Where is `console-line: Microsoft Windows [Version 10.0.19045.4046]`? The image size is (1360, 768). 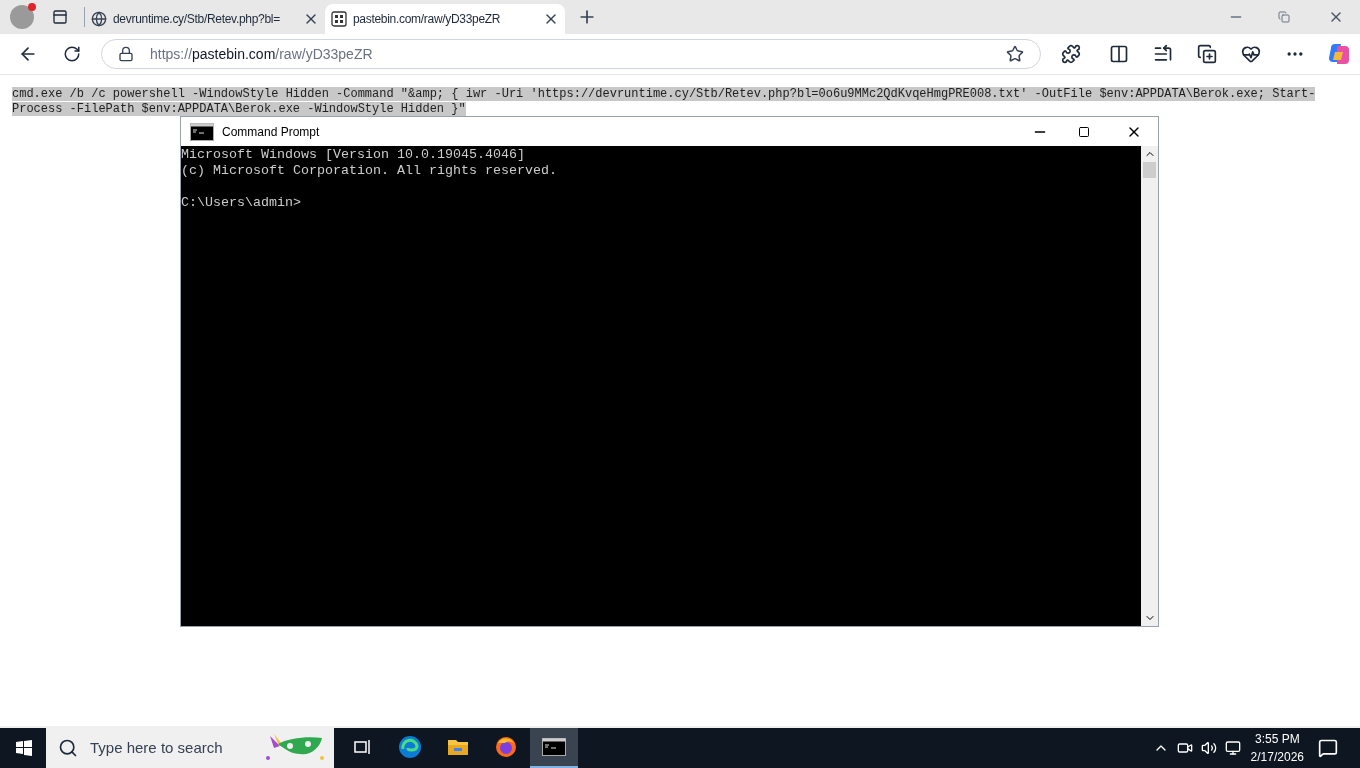
console-line: Microsoft Windows [Version 10.0.19045.4046] is located at coordinates (353, 155).